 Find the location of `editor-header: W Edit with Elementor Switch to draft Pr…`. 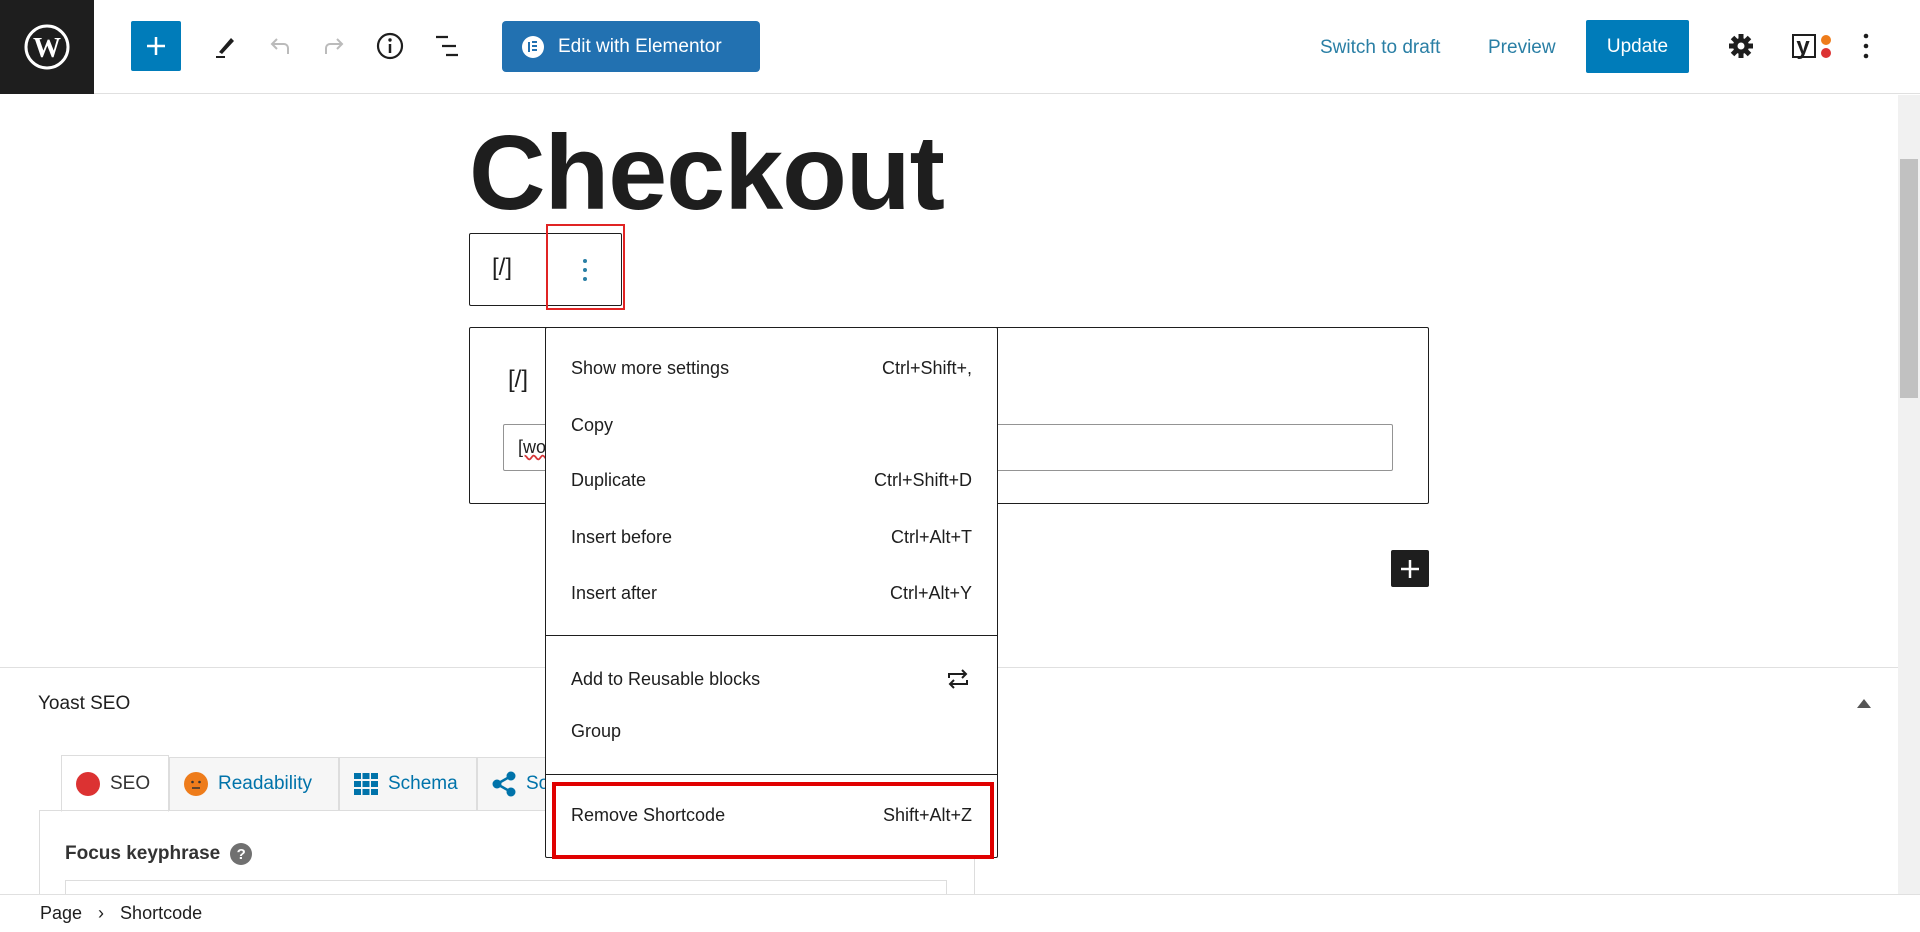

editor-header: W Edit with Elementor Switch to draft Pr… is located at coordinates (960, 47).